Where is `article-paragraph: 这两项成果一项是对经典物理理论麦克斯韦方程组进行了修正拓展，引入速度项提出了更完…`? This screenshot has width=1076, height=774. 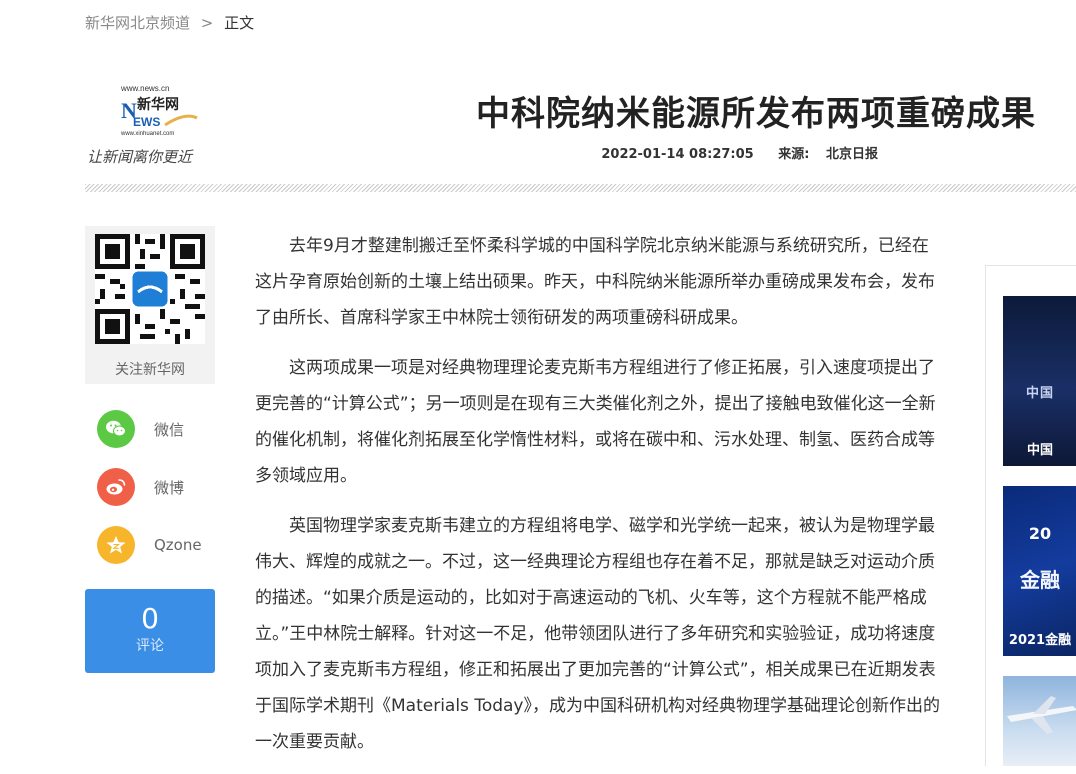 article-paragraph: 这两项成果一项是对经典物理理论麦克斯韦方程组进行了修正拓展，引入速度项提出了更完… is located at coordinates (595, 422).